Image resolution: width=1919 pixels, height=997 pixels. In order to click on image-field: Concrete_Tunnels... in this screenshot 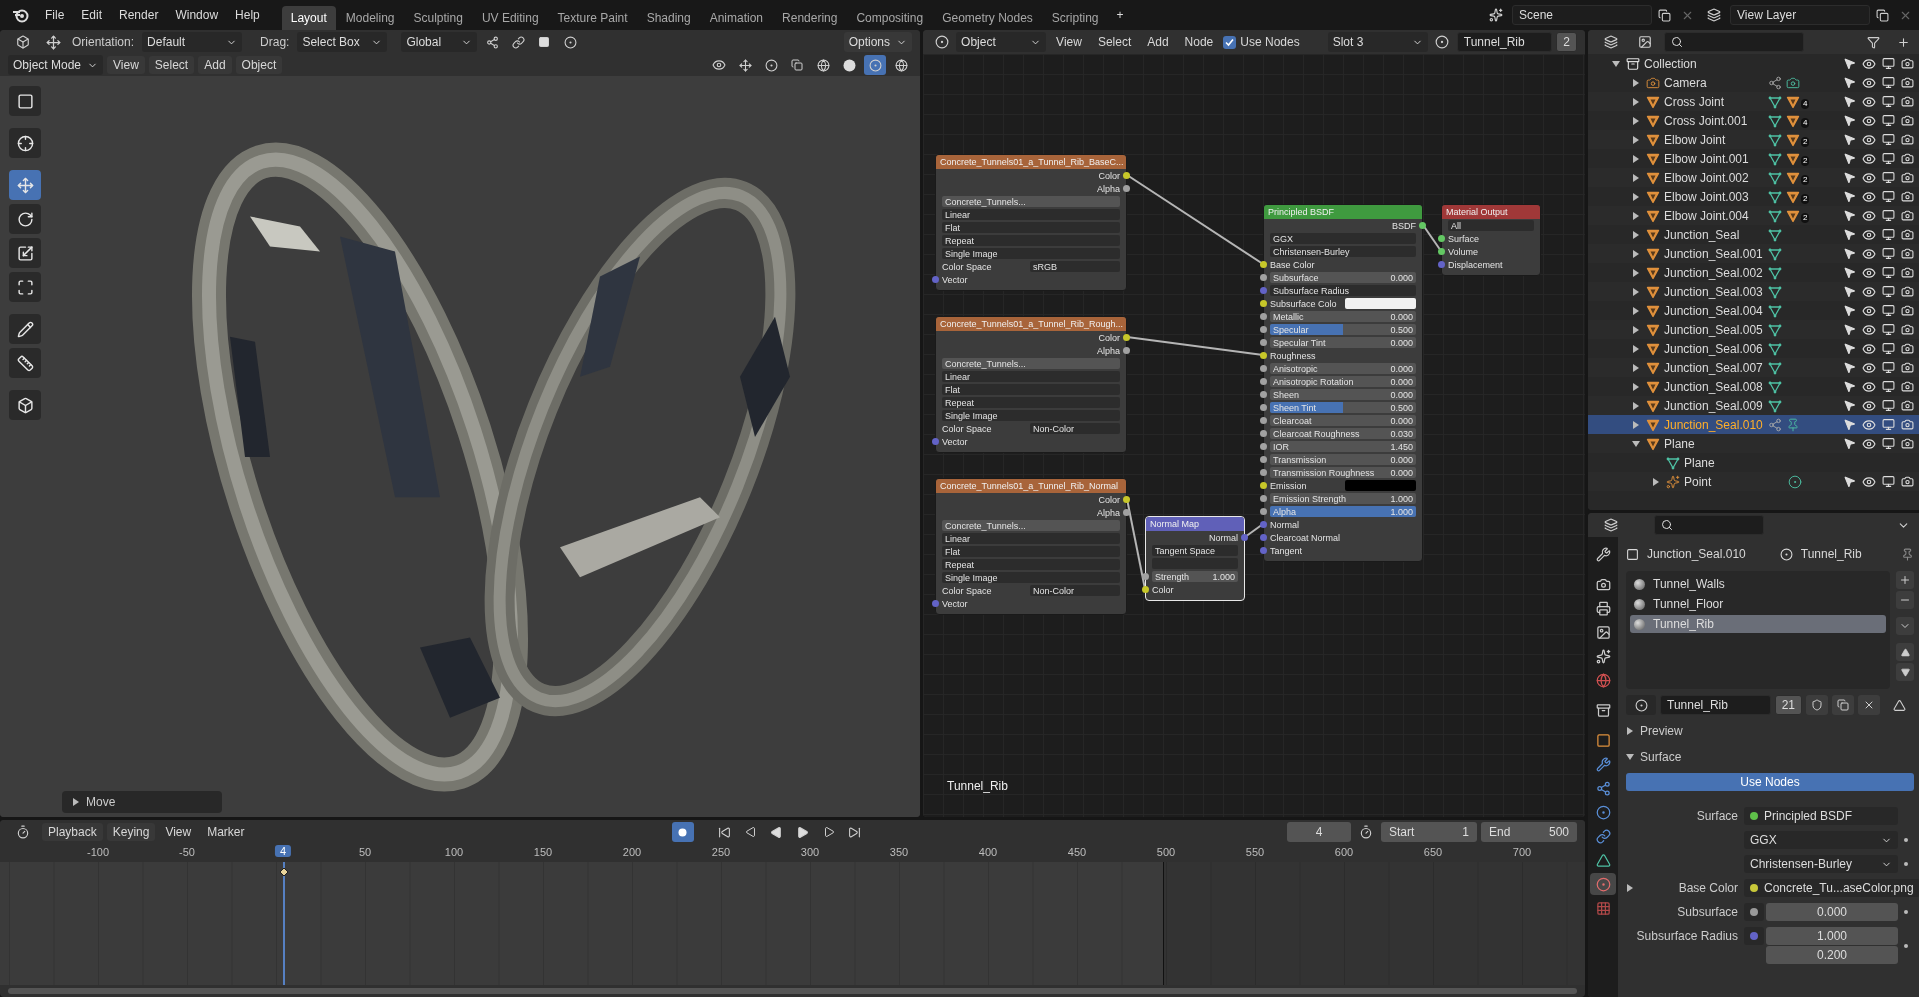, I will do `click(1031, 363)`.